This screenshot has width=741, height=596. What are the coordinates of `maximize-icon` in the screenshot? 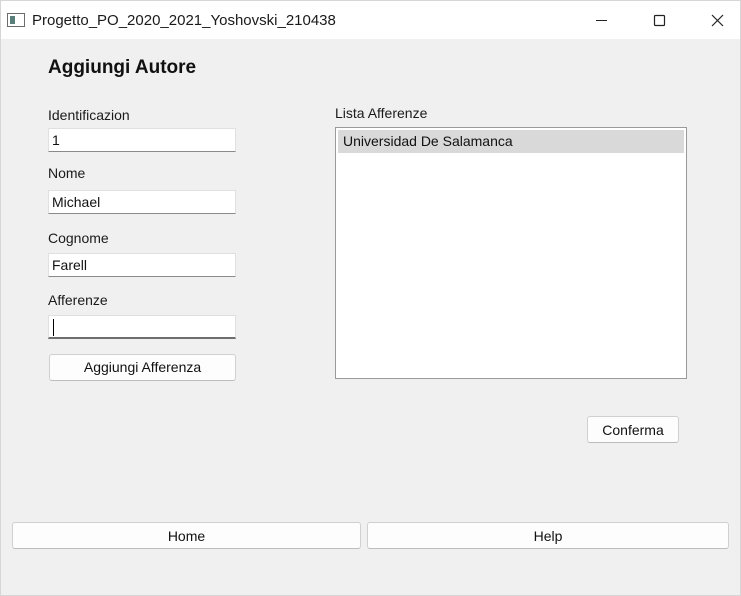 It's located at (659, 20).